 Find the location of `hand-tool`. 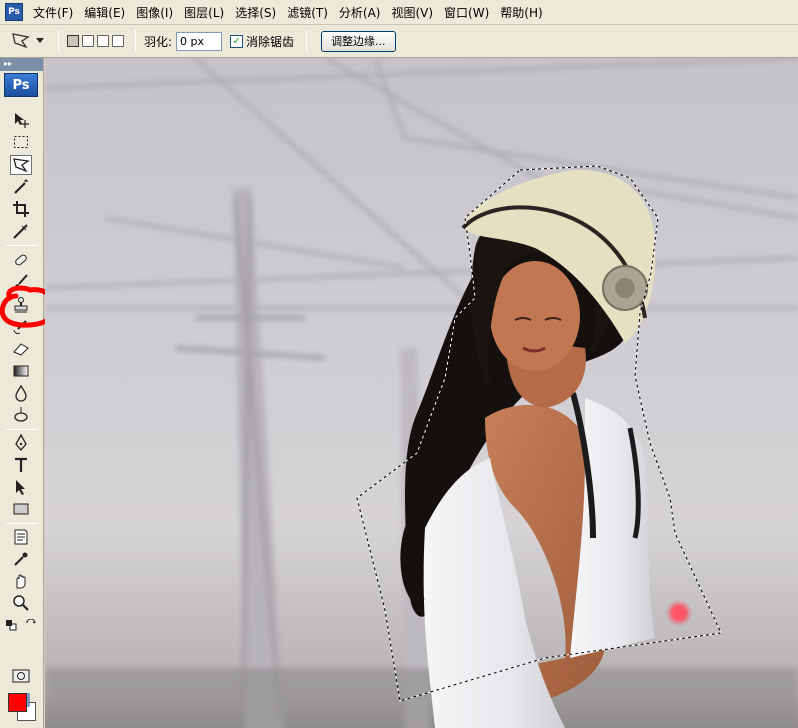

hand-tool is located at coordinates (21, 581).